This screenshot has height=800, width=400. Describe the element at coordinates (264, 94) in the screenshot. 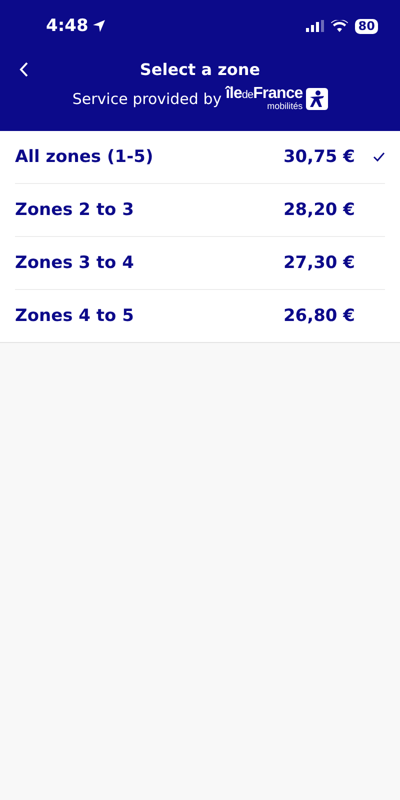

I see `logo-wordmark: îledeFrance` at that location.